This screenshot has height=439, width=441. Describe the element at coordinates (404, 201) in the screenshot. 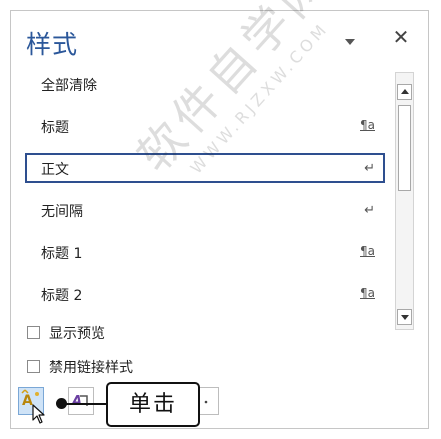

I see `style-list-scrollbar` at that location.